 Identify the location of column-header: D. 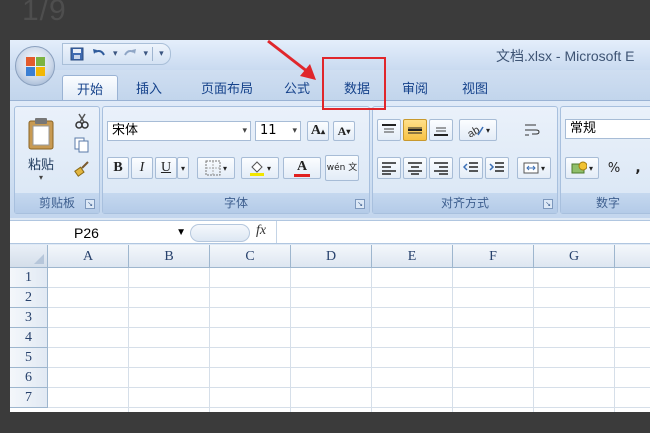
(331, 256).